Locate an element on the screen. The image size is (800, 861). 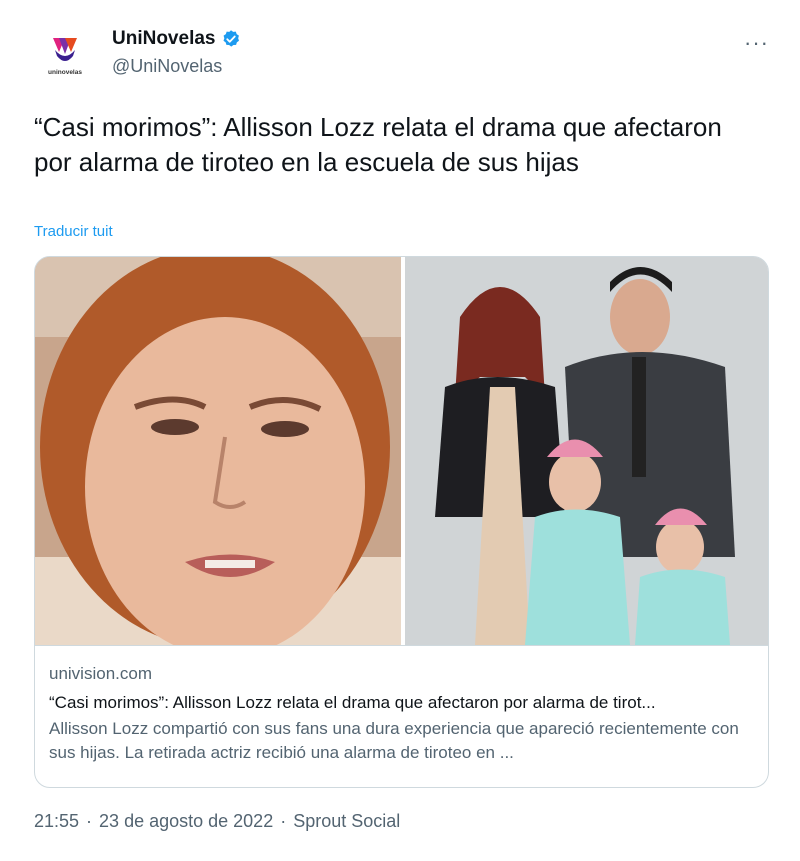
account-avatar: uninovelas is located at coordinates (65, 54).